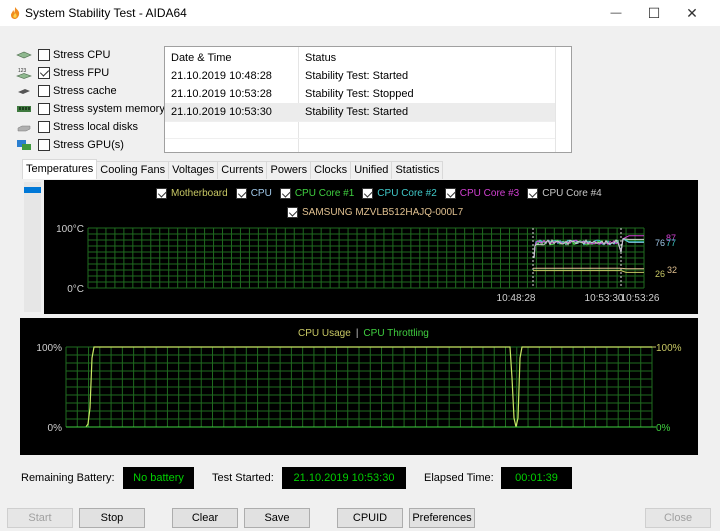 The width and height of the screenshot is (720, 531). I want to click on close-window-button: ✕, so click(692, 13).